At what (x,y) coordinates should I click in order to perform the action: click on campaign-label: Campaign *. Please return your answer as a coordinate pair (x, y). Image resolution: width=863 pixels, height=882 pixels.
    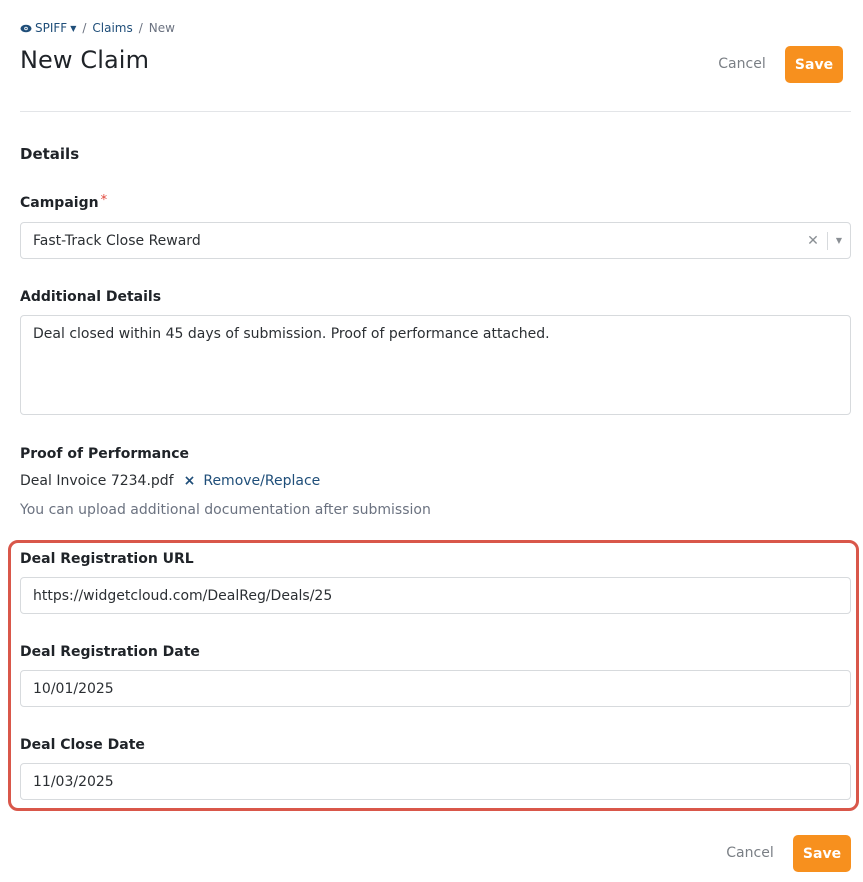
    Looking at the image, I should click on (64, 202).